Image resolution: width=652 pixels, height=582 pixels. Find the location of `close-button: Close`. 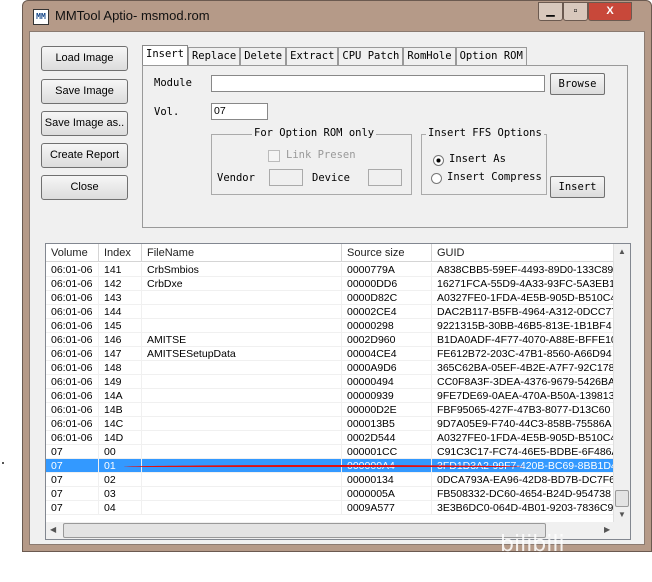

close-button: Close is located at coordinates (84, 187).